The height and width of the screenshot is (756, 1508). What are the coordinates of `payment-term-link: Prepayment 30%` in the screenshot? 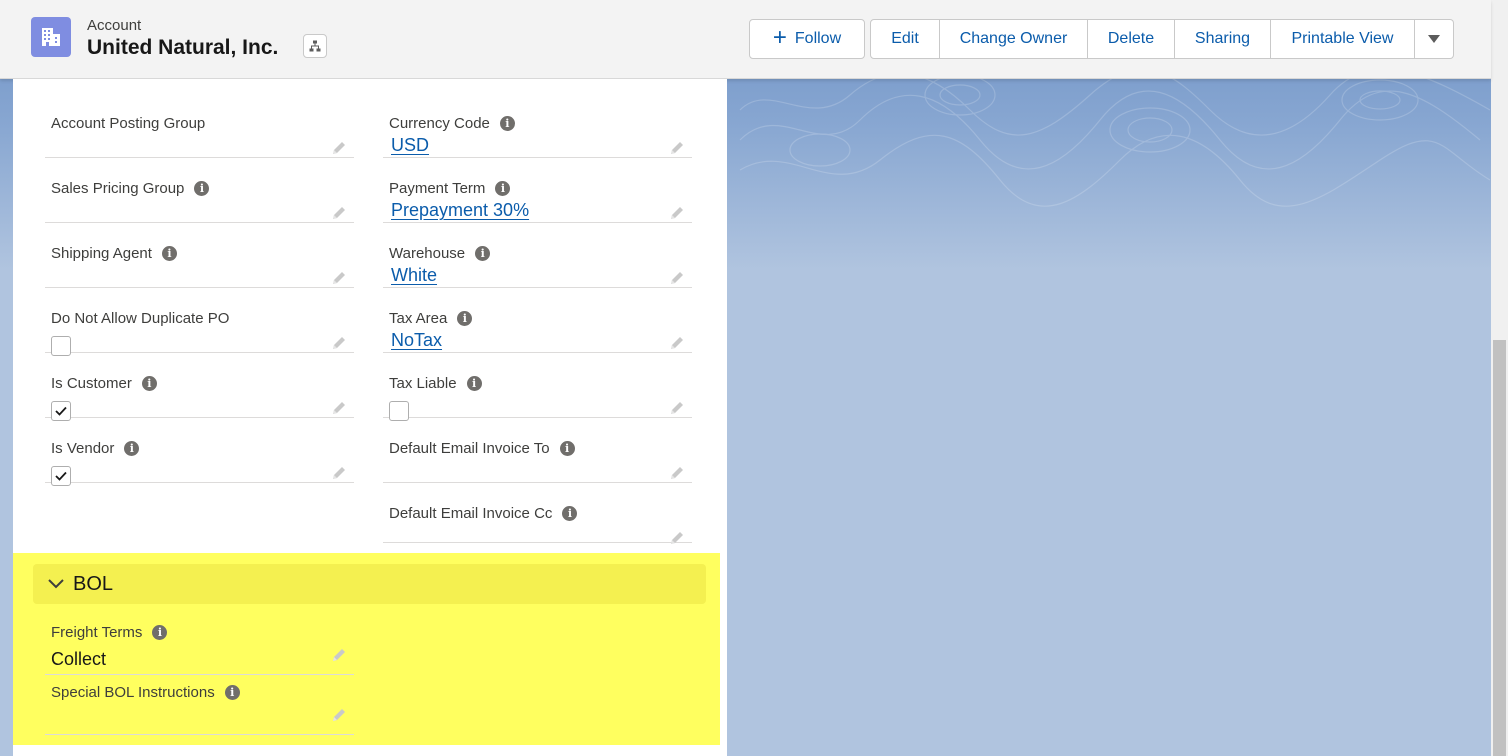 It's located at (460, 210).